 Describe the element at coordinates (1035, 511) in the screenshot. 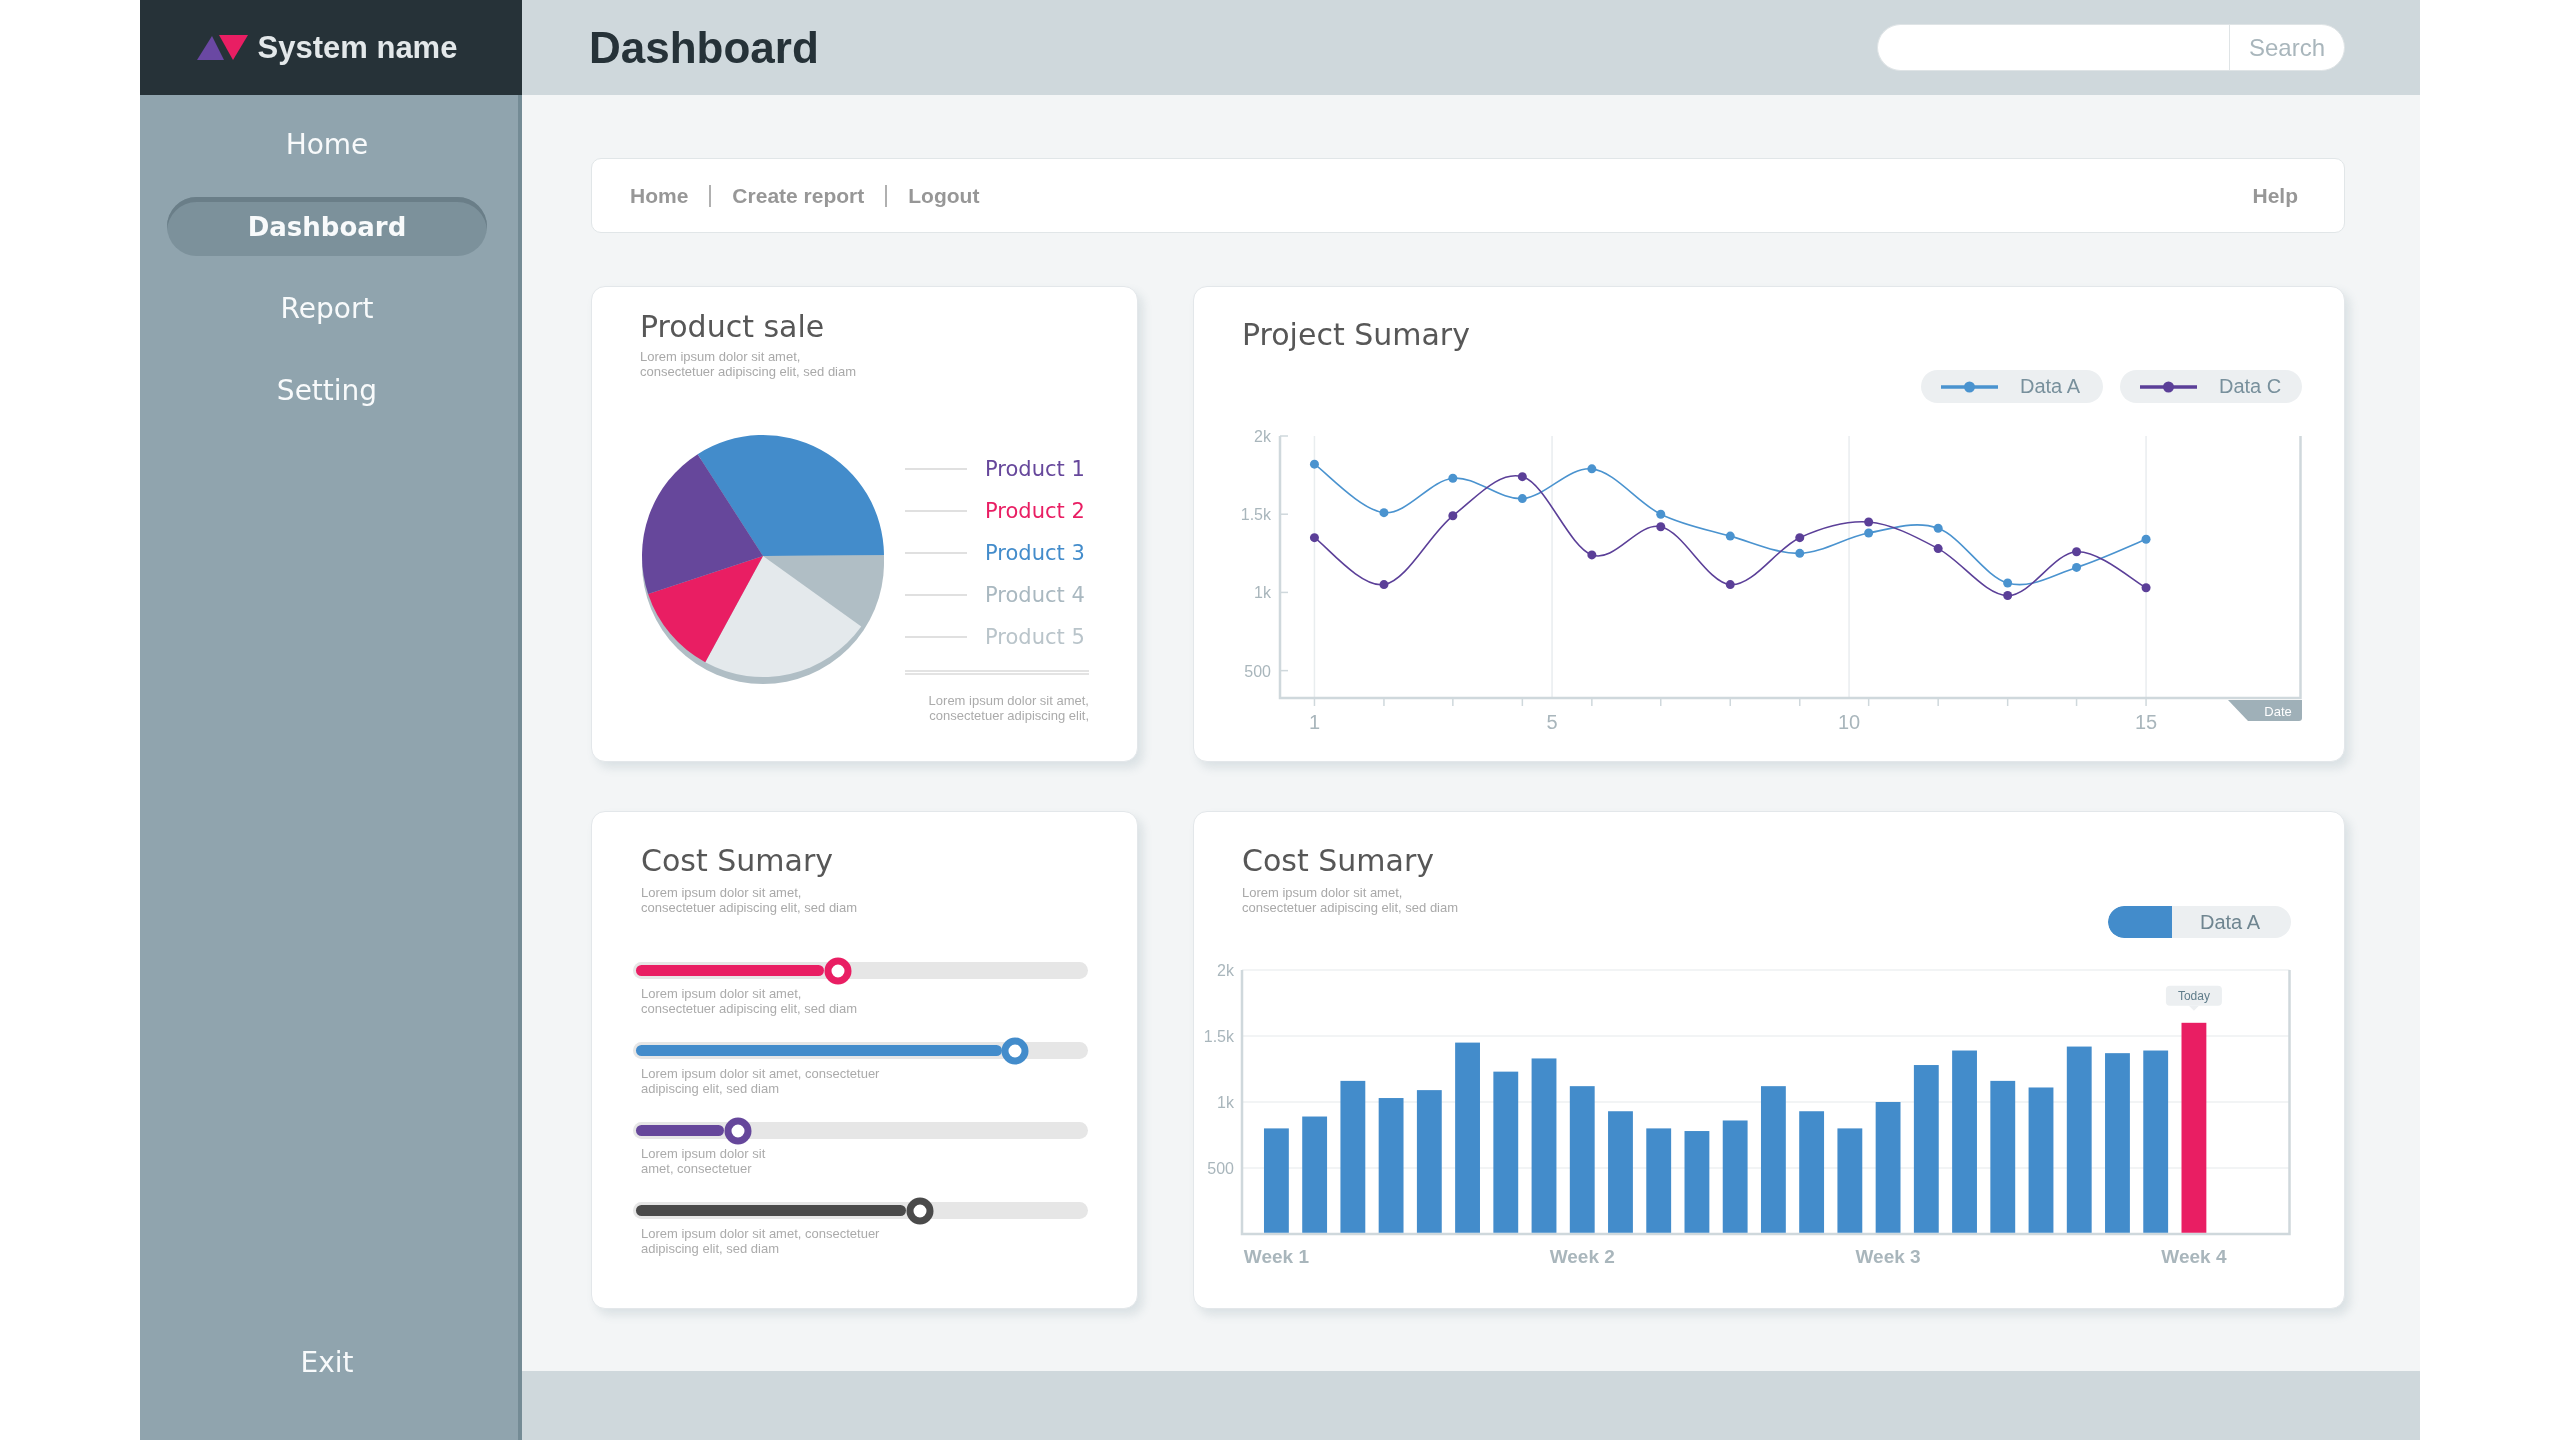

I see `legend-label: Product 2` at that location.